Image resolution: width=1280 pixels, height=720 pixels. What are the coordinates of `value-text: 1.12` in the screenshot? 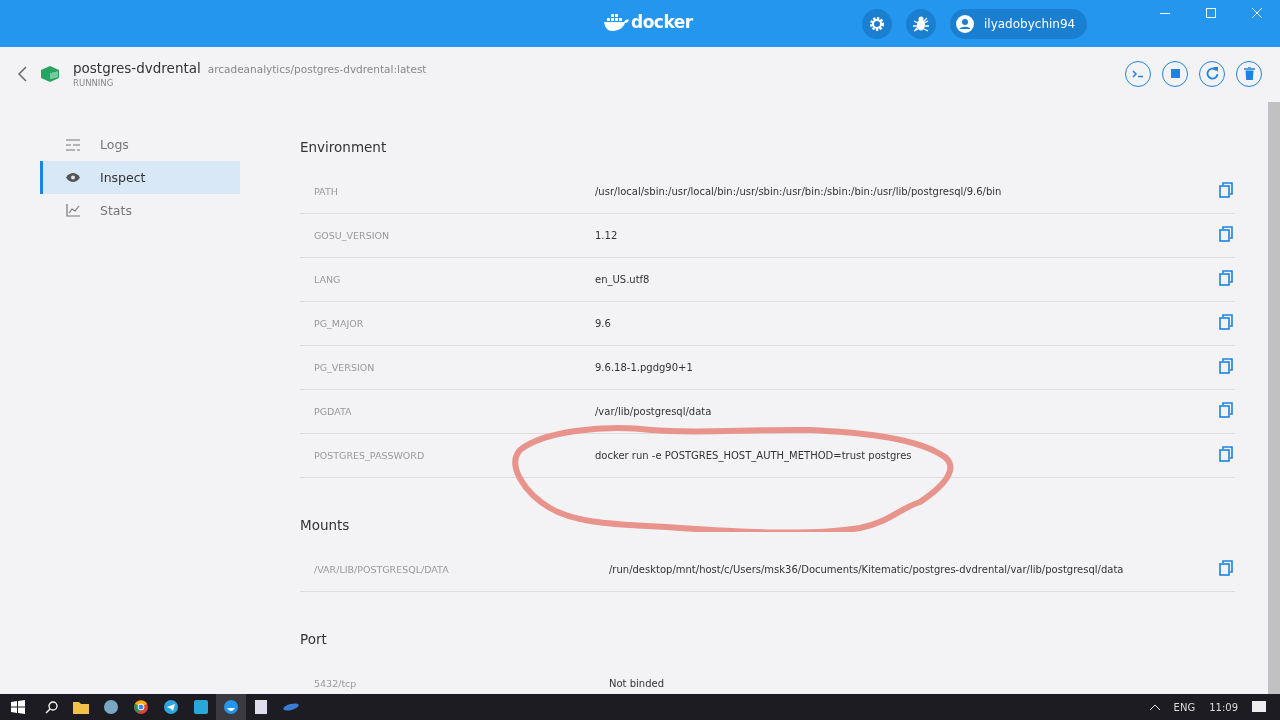 It's located at (607, 235).